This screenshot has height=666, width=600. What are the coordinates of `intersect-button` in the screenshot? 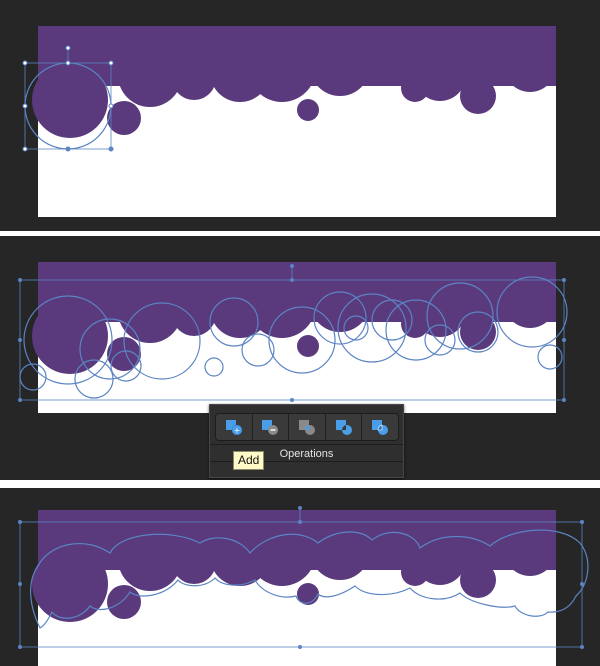 It's located at (307, 427).